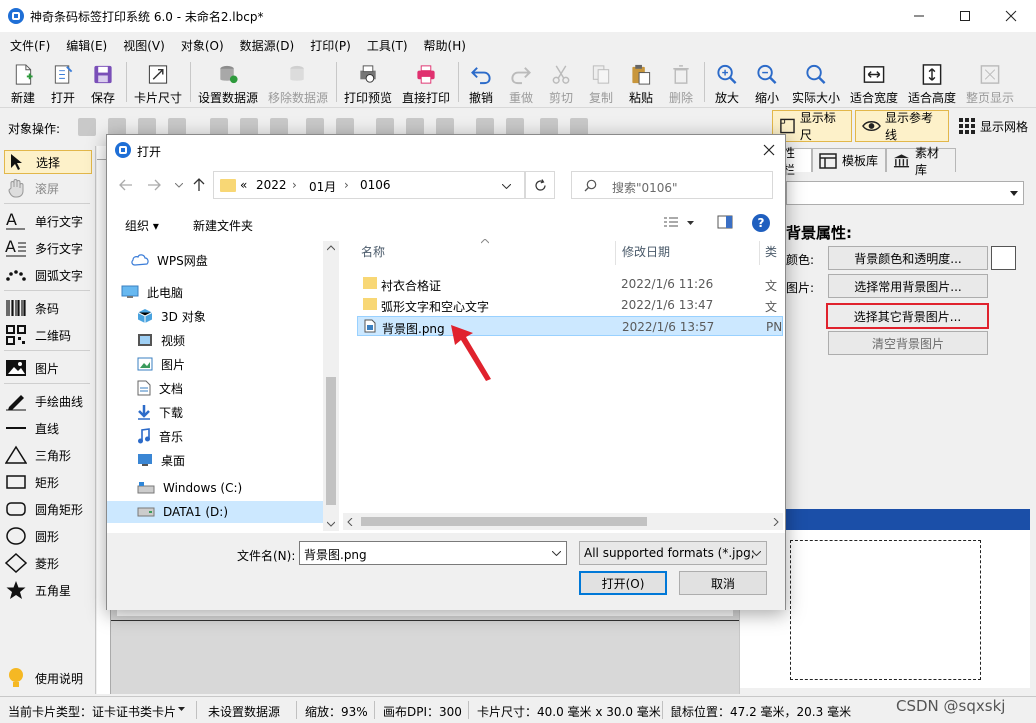 The image size is (1036, 723). Describe the element at coordinates (849, 160) in the screenshot. I see `tab-template-library: 模板库` at that location.